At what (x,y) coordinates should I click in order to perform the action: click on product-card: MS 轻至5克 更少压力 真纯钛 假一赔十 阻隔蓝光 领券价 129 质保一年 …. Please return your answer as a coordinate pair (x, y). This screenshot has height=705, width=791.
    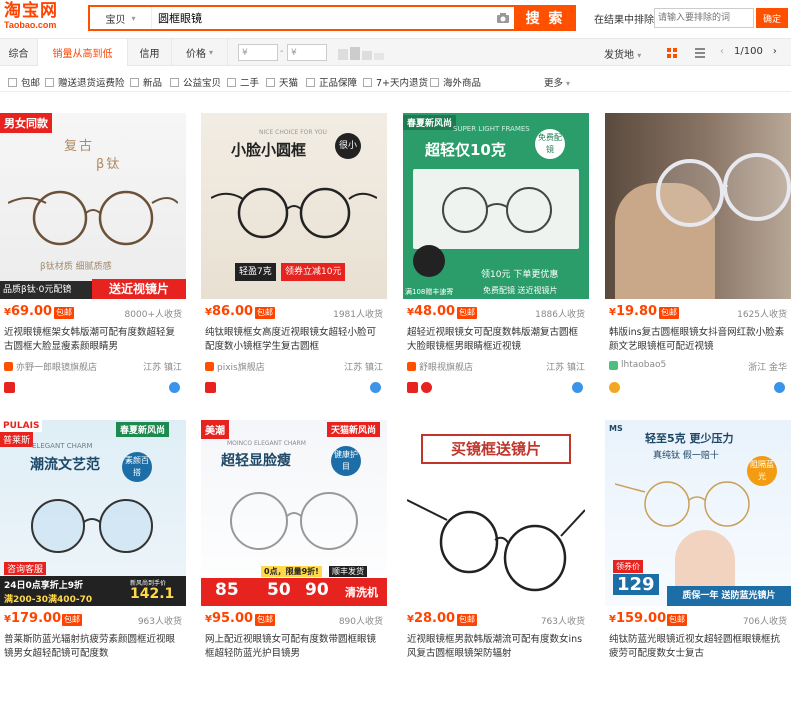
    Looking at the image, I should click on (698, 562).